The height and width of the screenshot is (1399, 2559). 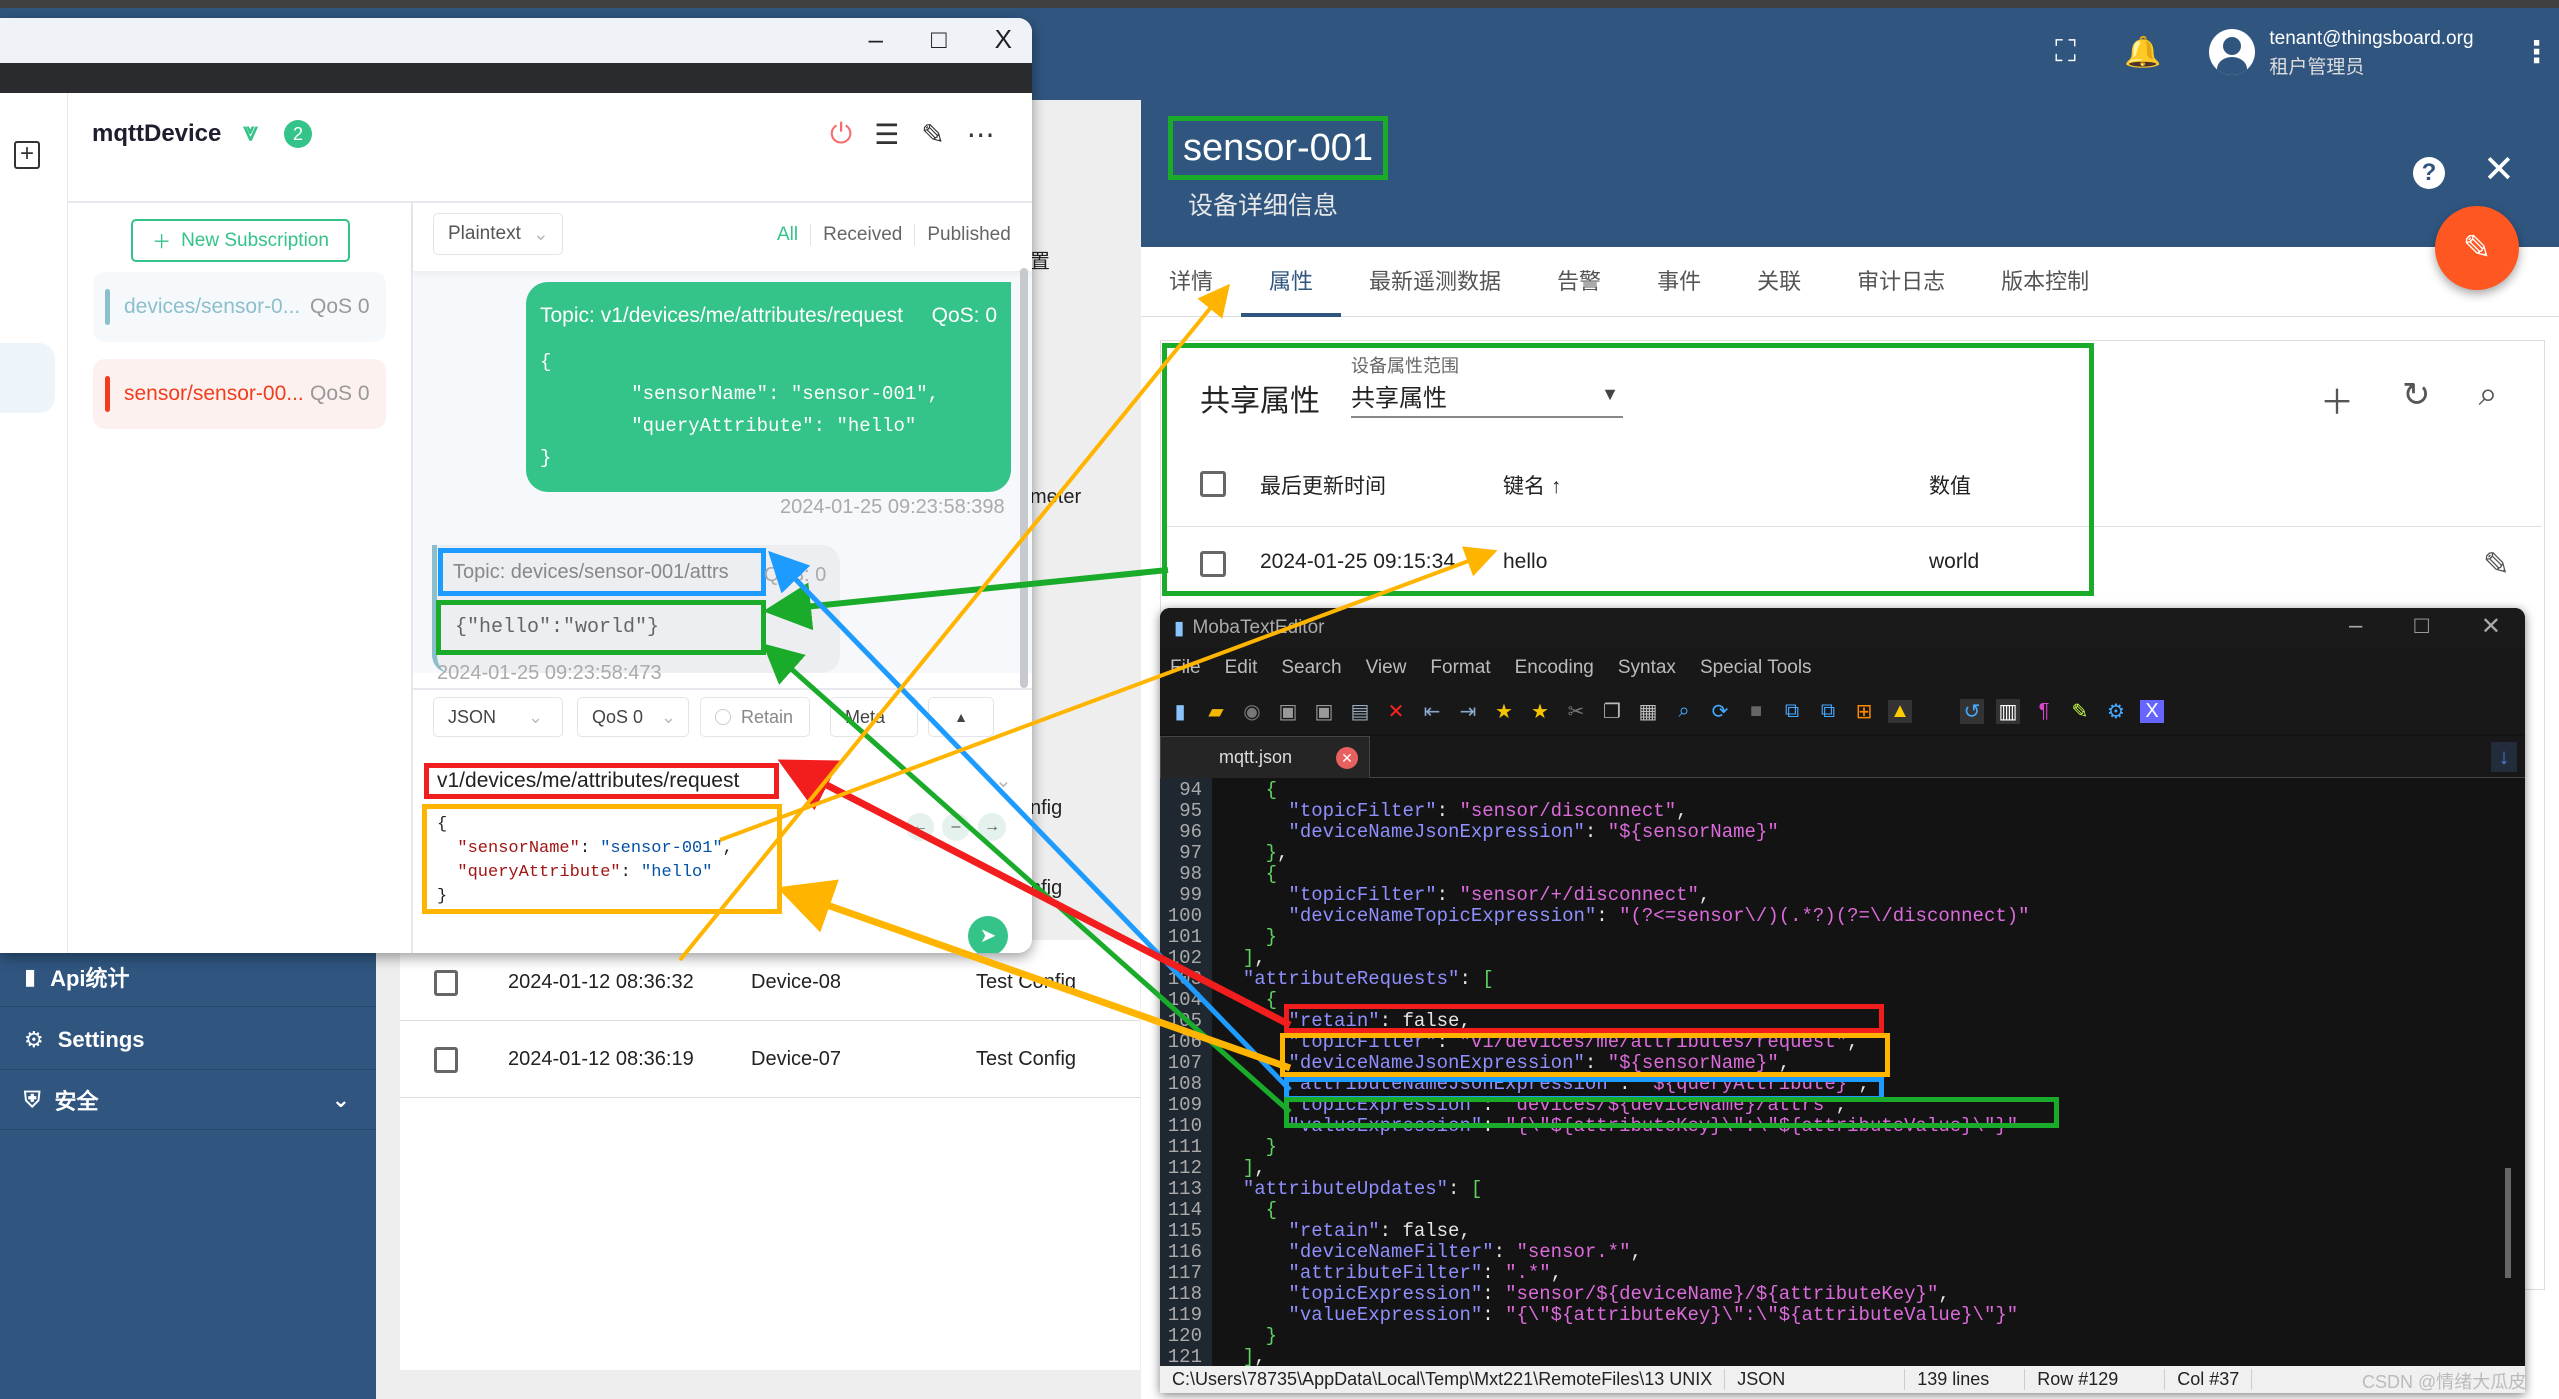 I want to click on arrow-blue-topic, so click(x=1030, y=821).